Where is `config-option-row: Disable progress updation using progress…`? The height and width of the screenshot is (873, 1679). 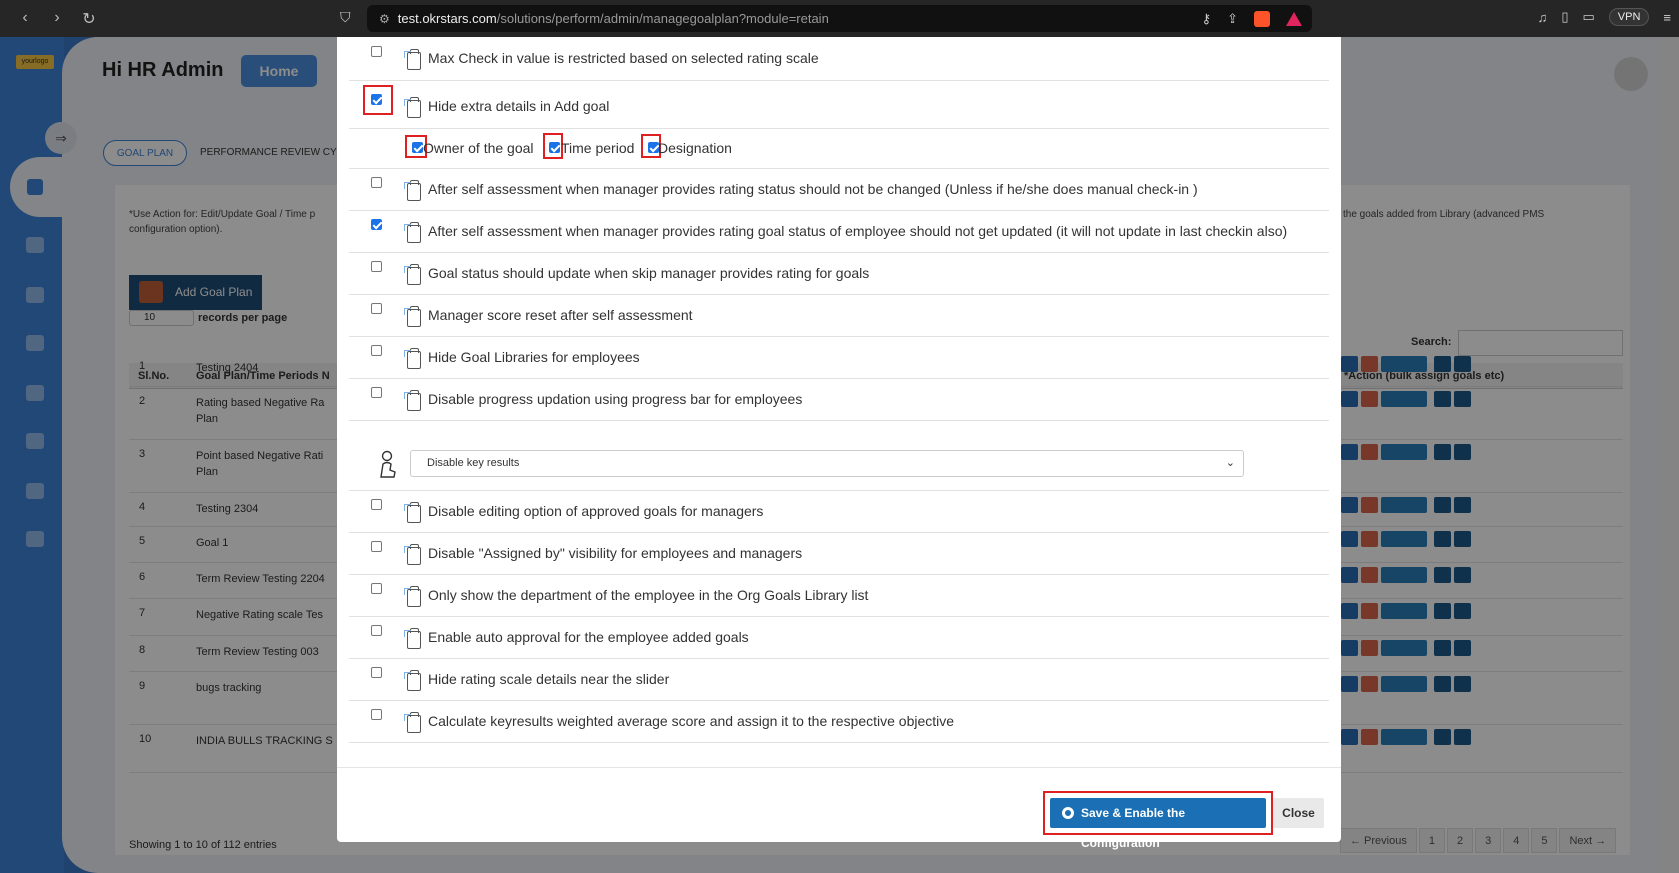 config-option-row: Disable progress updation using progress… is located at coordinates (839, 400).